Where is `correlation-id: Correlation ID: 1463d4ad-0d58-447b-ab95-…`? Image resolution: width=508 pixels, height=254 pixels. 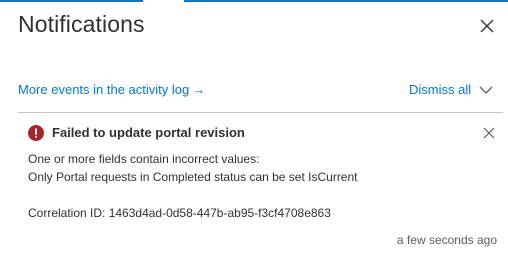
correlation-id: Correlation ID: 1463d4ad-0d58-447b-ab95-… is located at coordinates (179, 213).